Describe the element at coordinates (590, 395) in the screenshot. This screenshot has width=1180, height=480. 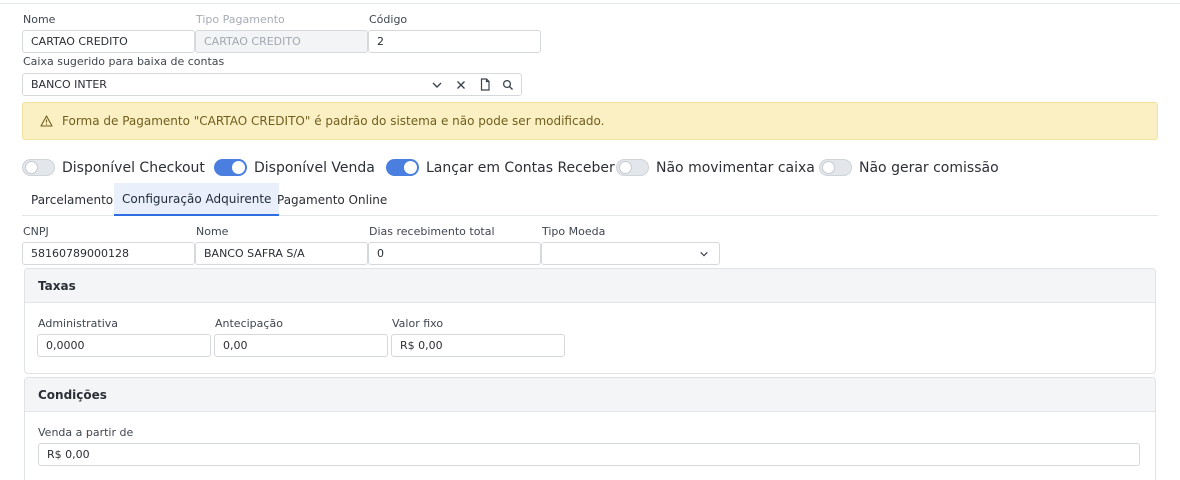
I see `condicoes-title: Condições` at that location.